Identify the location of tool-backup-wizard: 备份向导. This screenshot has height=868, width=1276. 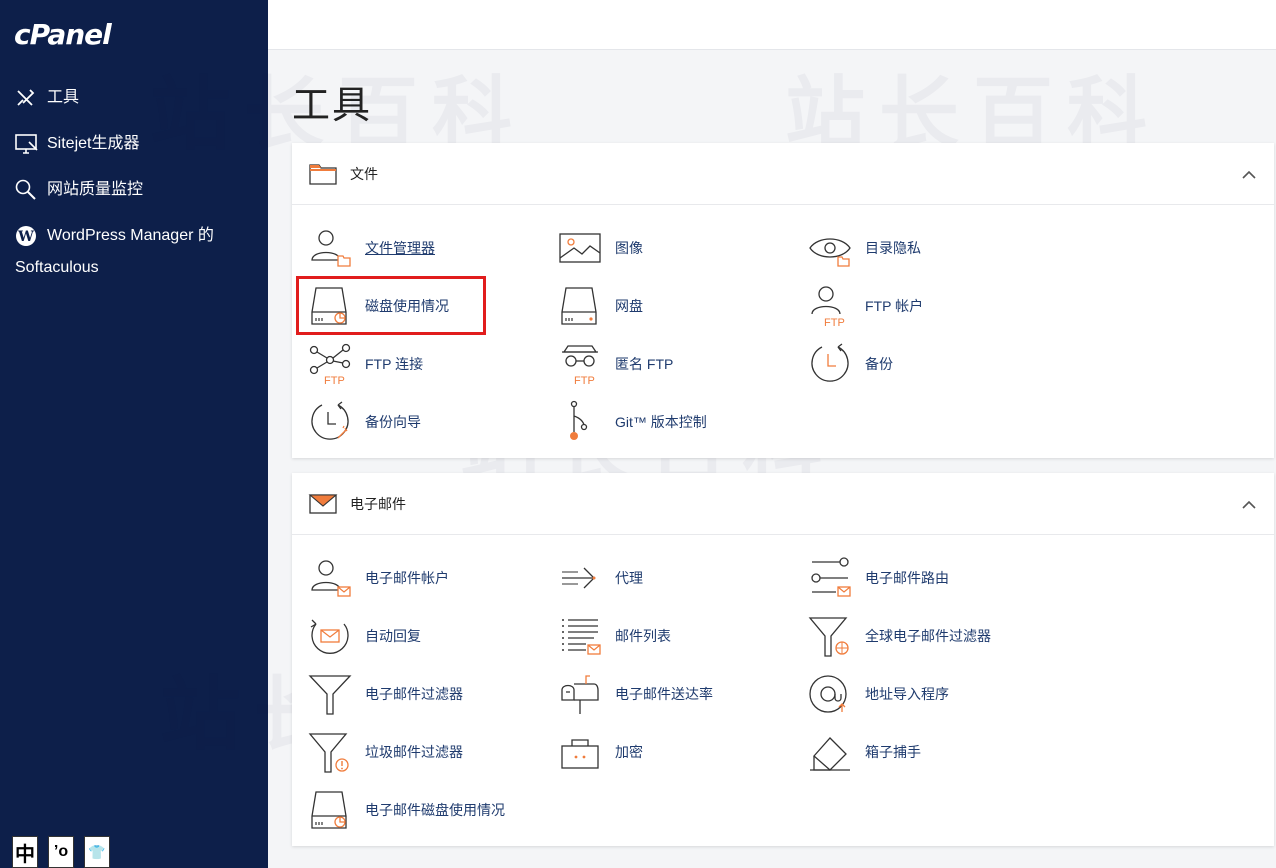
(433, 422).